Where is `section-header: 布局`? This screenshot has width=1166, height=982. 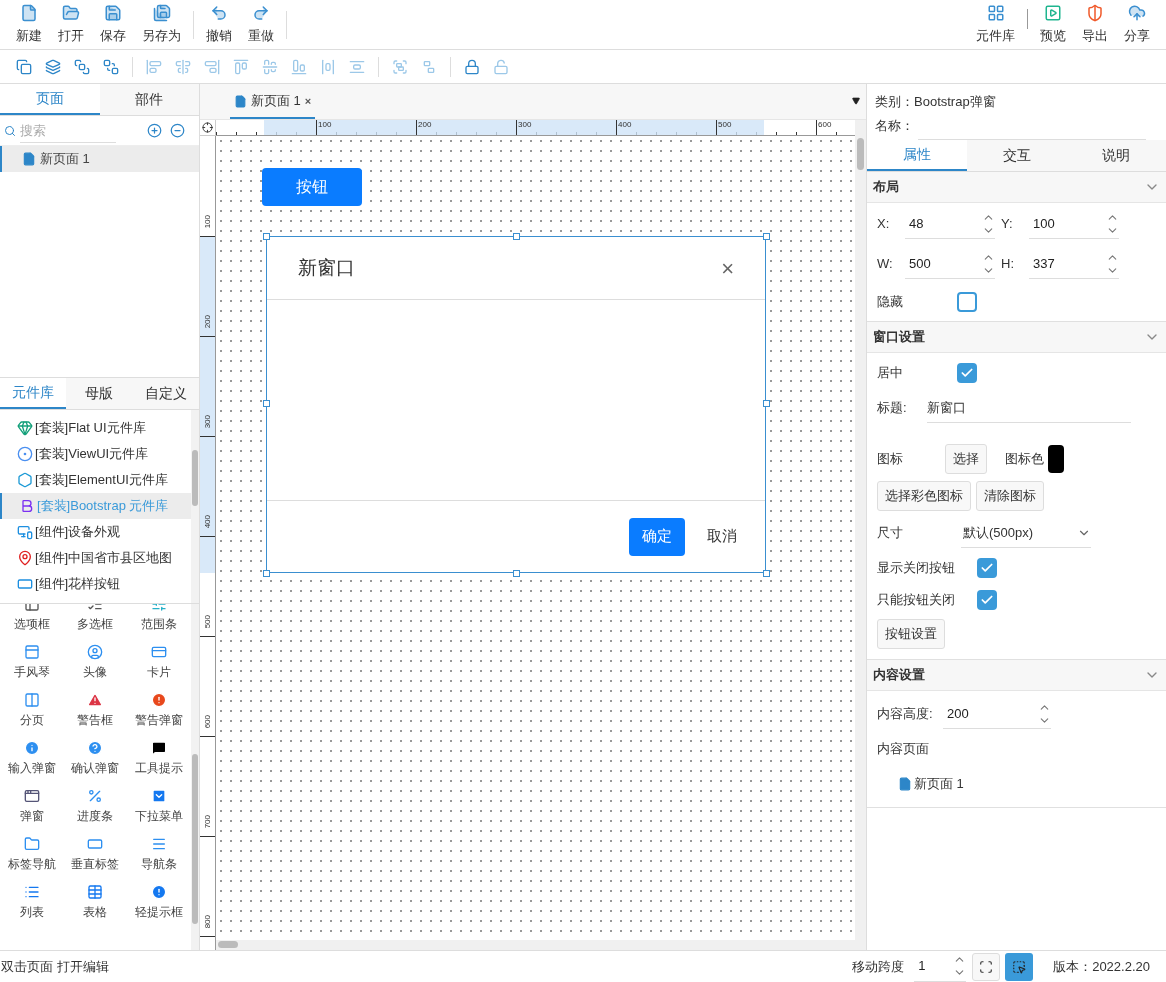 section-header: 布局 is located at coordinates (1016, 187).